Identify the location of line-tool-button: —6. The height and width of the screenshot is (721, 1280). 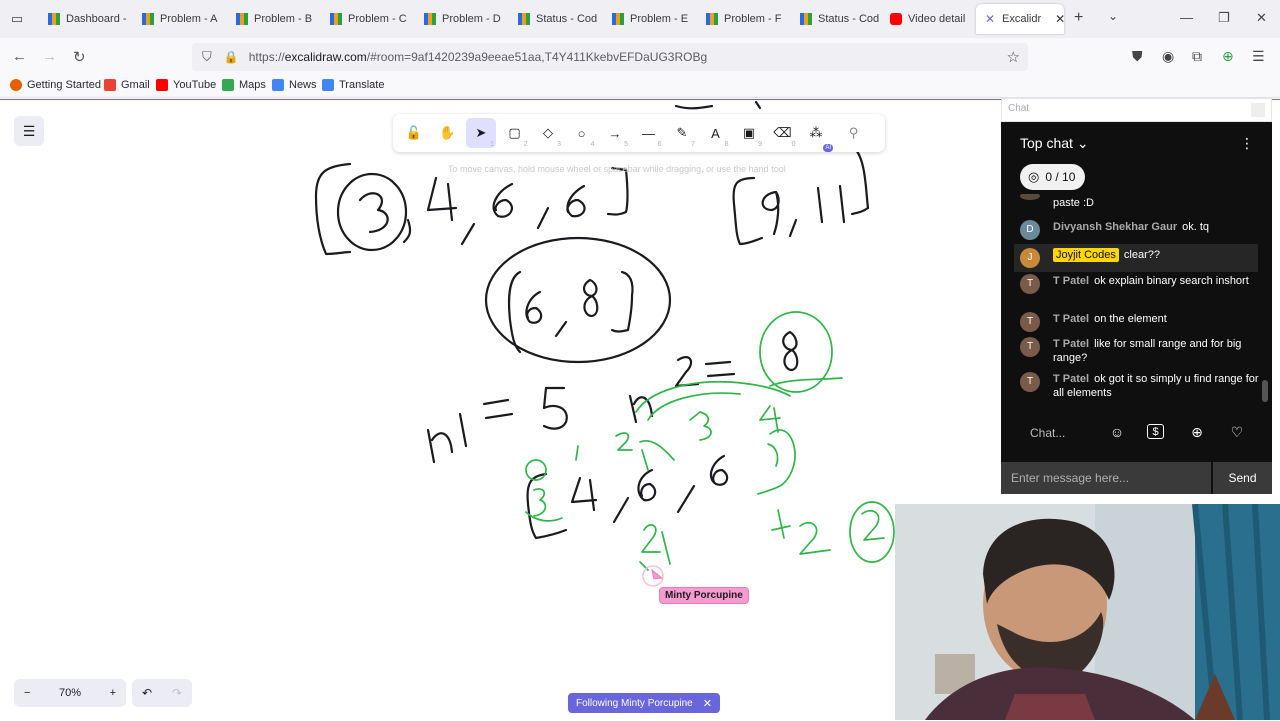
(649, 133).